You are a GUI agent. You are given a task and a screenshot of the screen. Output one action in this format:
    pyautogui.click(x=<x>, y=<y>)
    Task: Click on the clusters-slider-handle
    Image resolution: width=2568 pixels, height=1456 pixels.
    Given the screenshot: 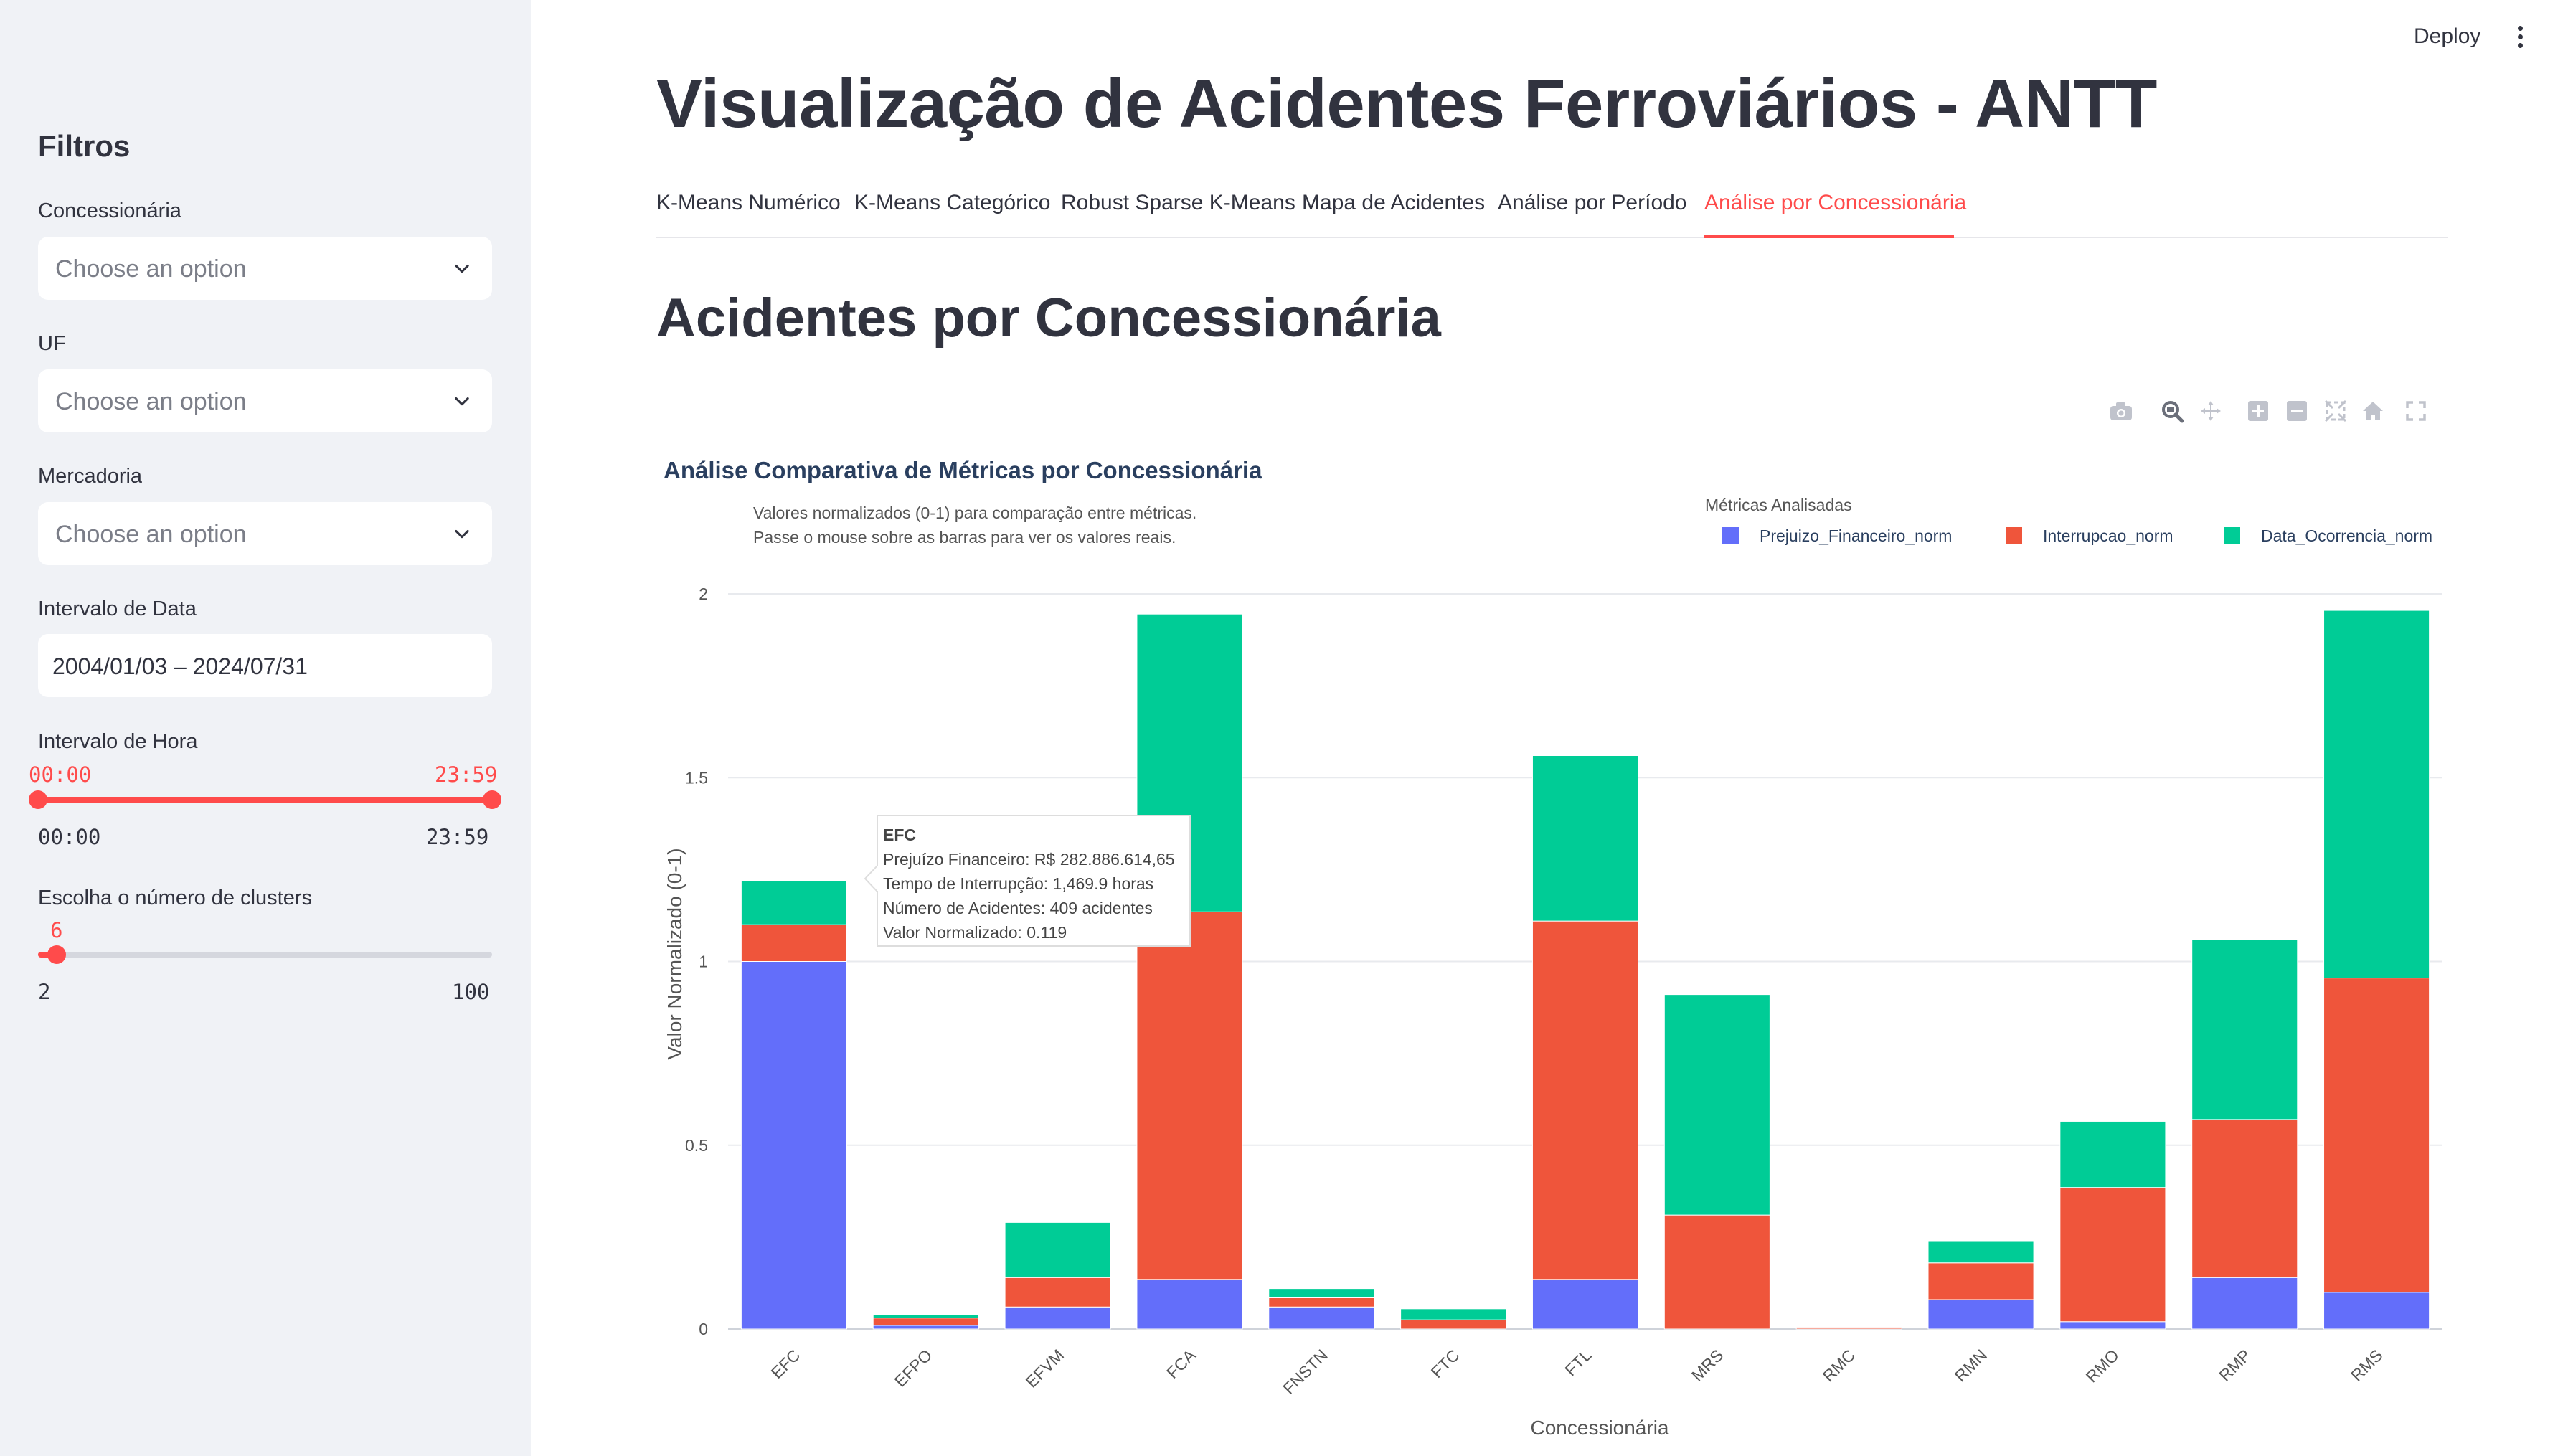 What is the action you would take?
    pyautogui.click(x=56, y=954)
    